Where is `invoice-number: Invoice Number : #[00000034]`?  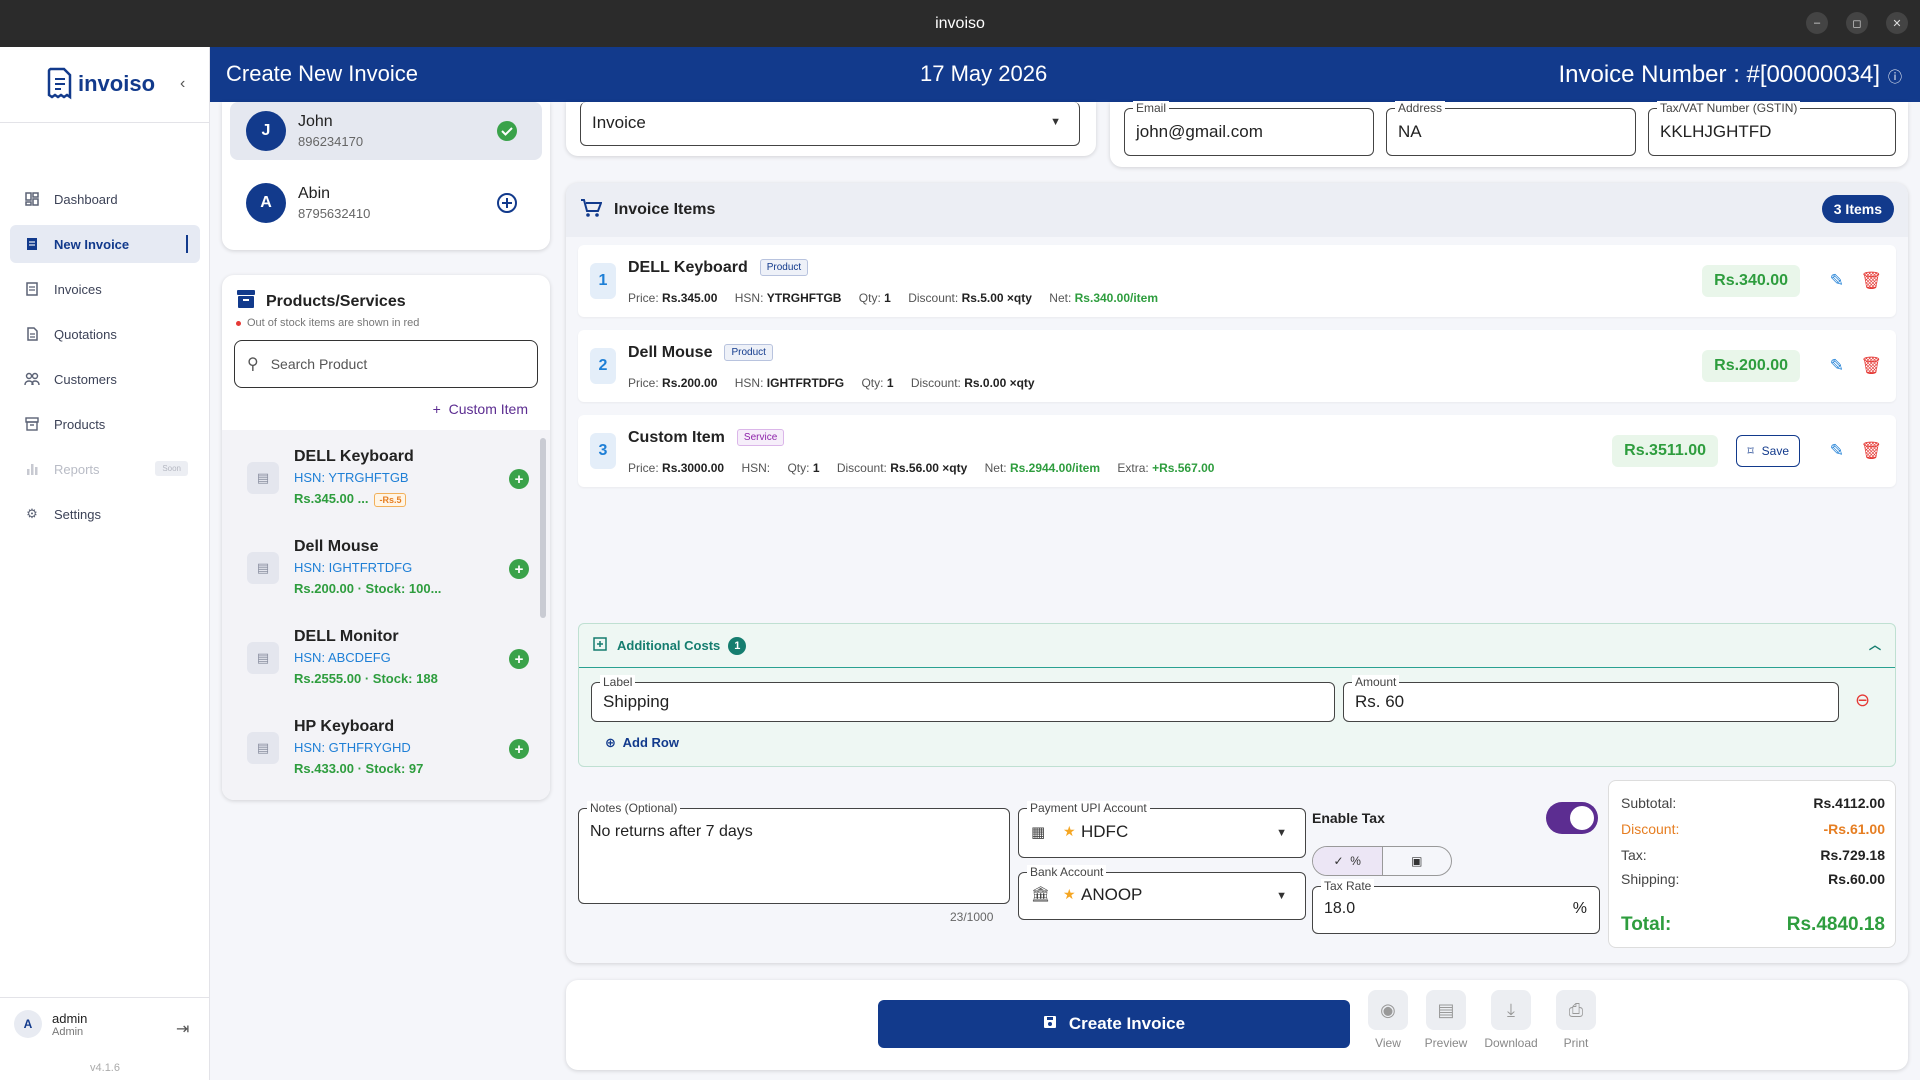 invoice-number: Invoice Number : #[00000034] is located at coordinates (1719, 74).